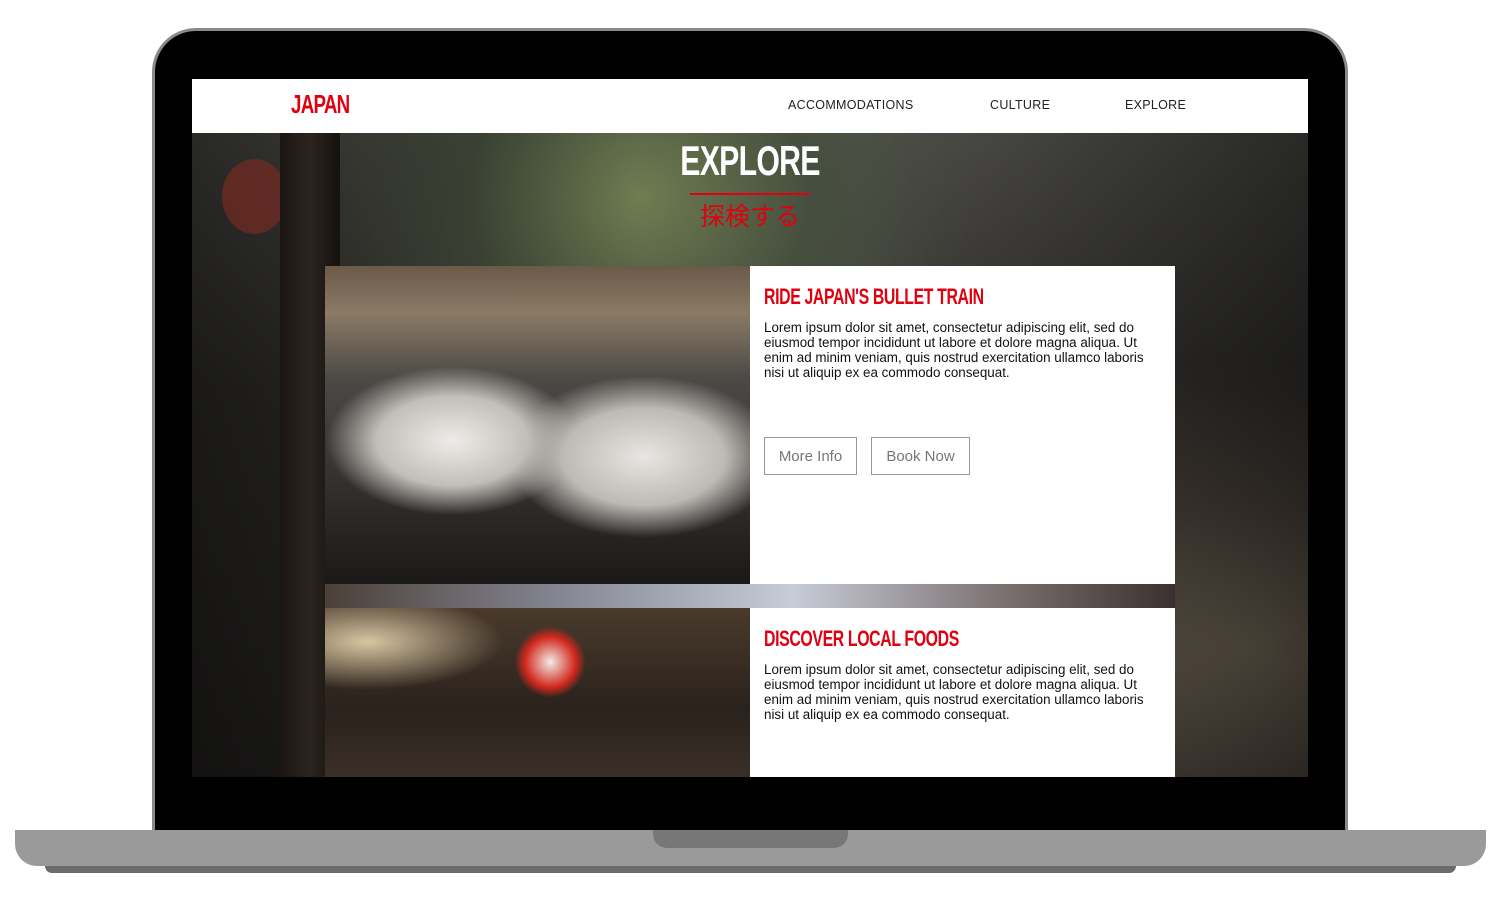 The image size is (1500, 900). Describe the element at coordinates (320, 104) in the screenshot. I see `logo: JAPAN` at that location.